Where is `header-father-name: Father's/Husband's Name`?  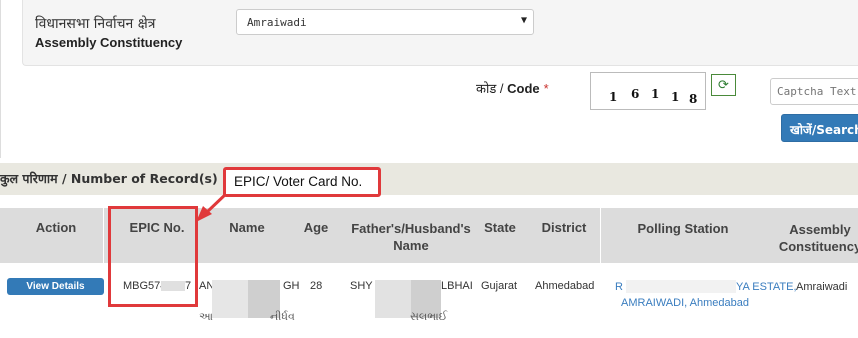 header-father-name: Father's/Husband's Name is located at coordinates (411, 237).